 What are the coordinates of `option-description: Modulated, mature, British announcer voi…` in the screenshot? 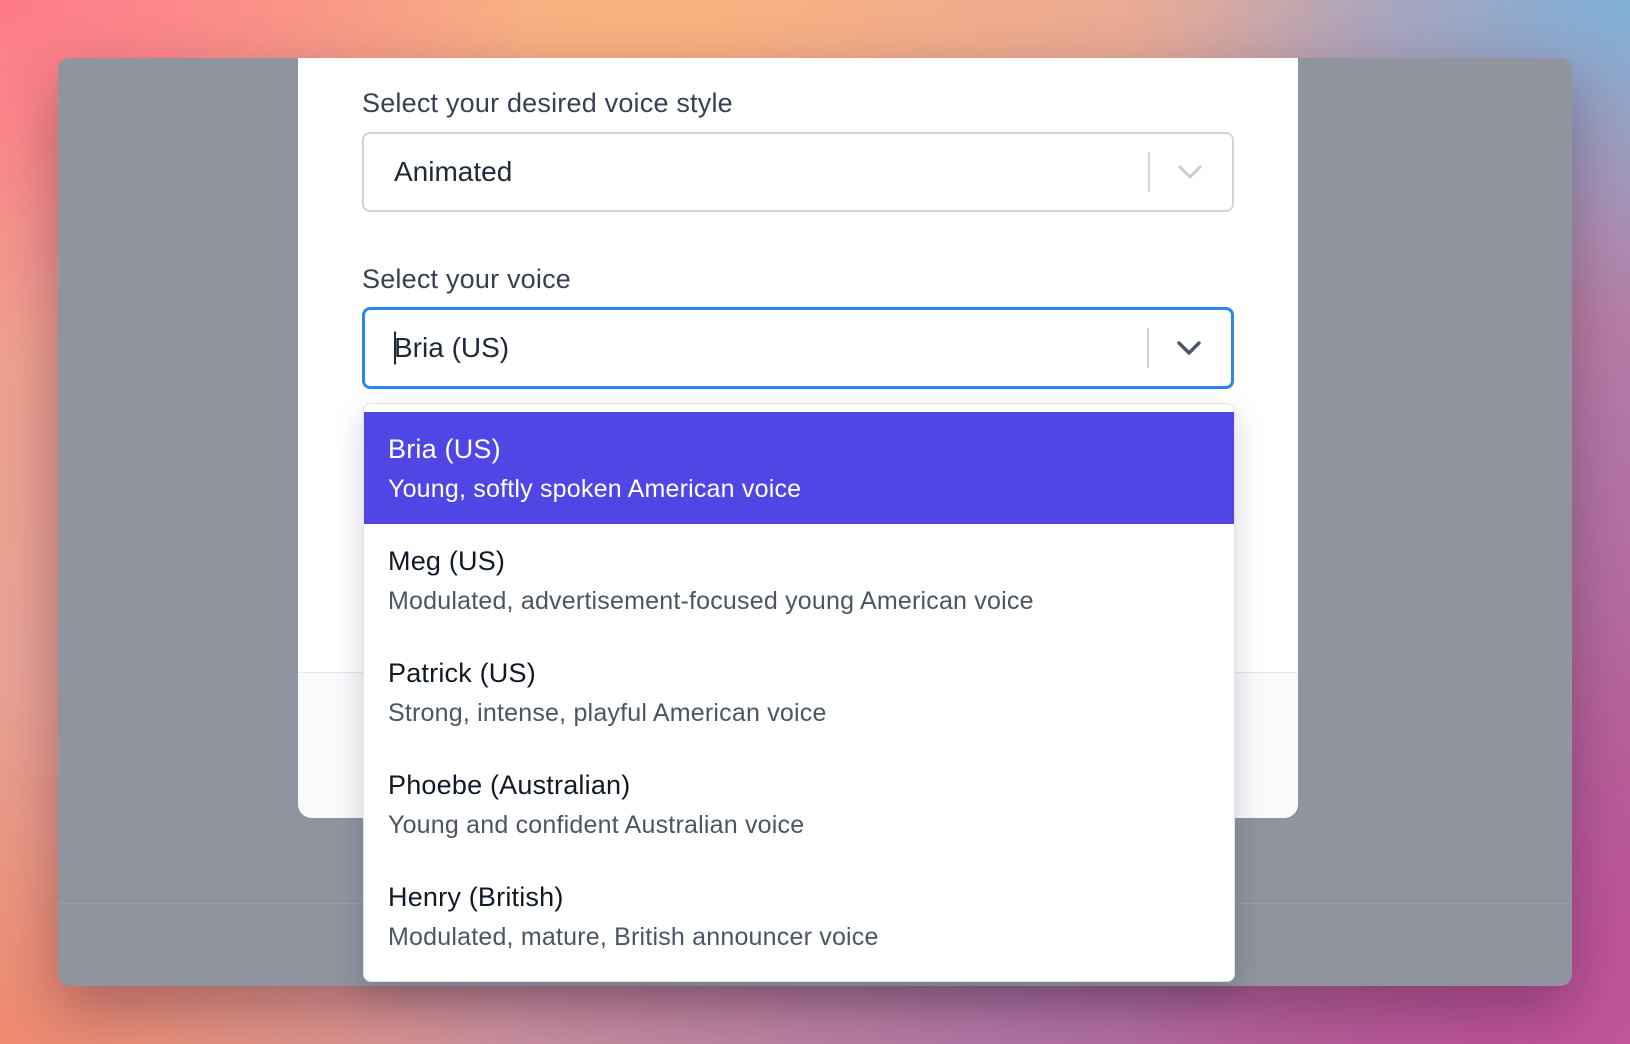 It's located at (633, 937).